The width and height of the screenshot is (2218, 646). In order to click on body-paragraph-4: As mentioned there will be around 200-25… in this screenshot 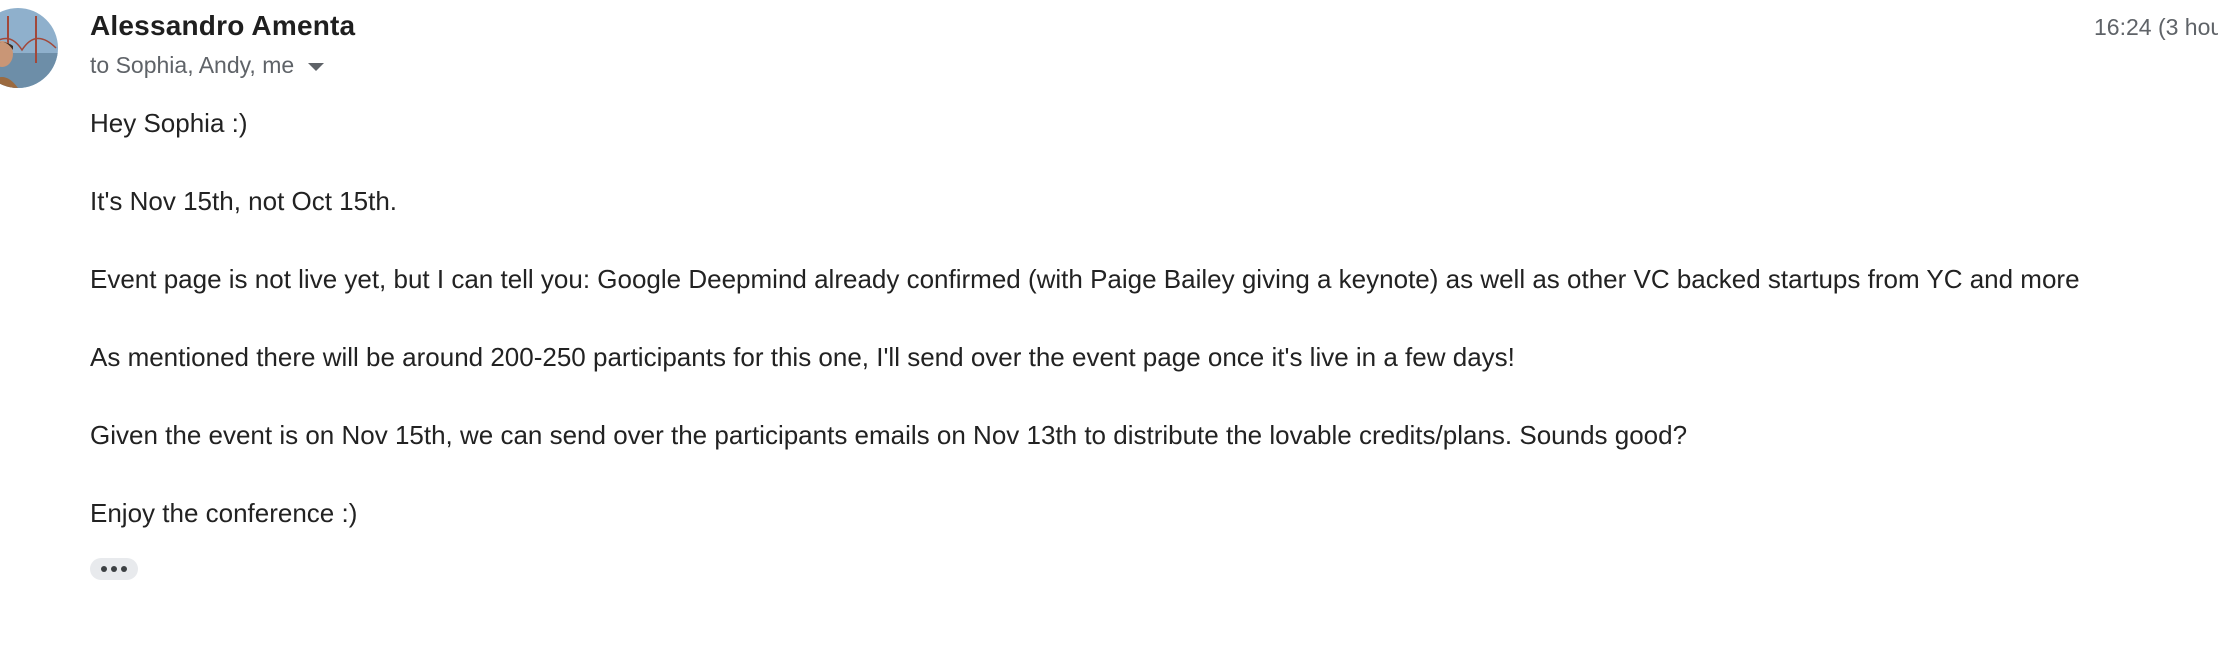, I will do `click(802, 357)`.